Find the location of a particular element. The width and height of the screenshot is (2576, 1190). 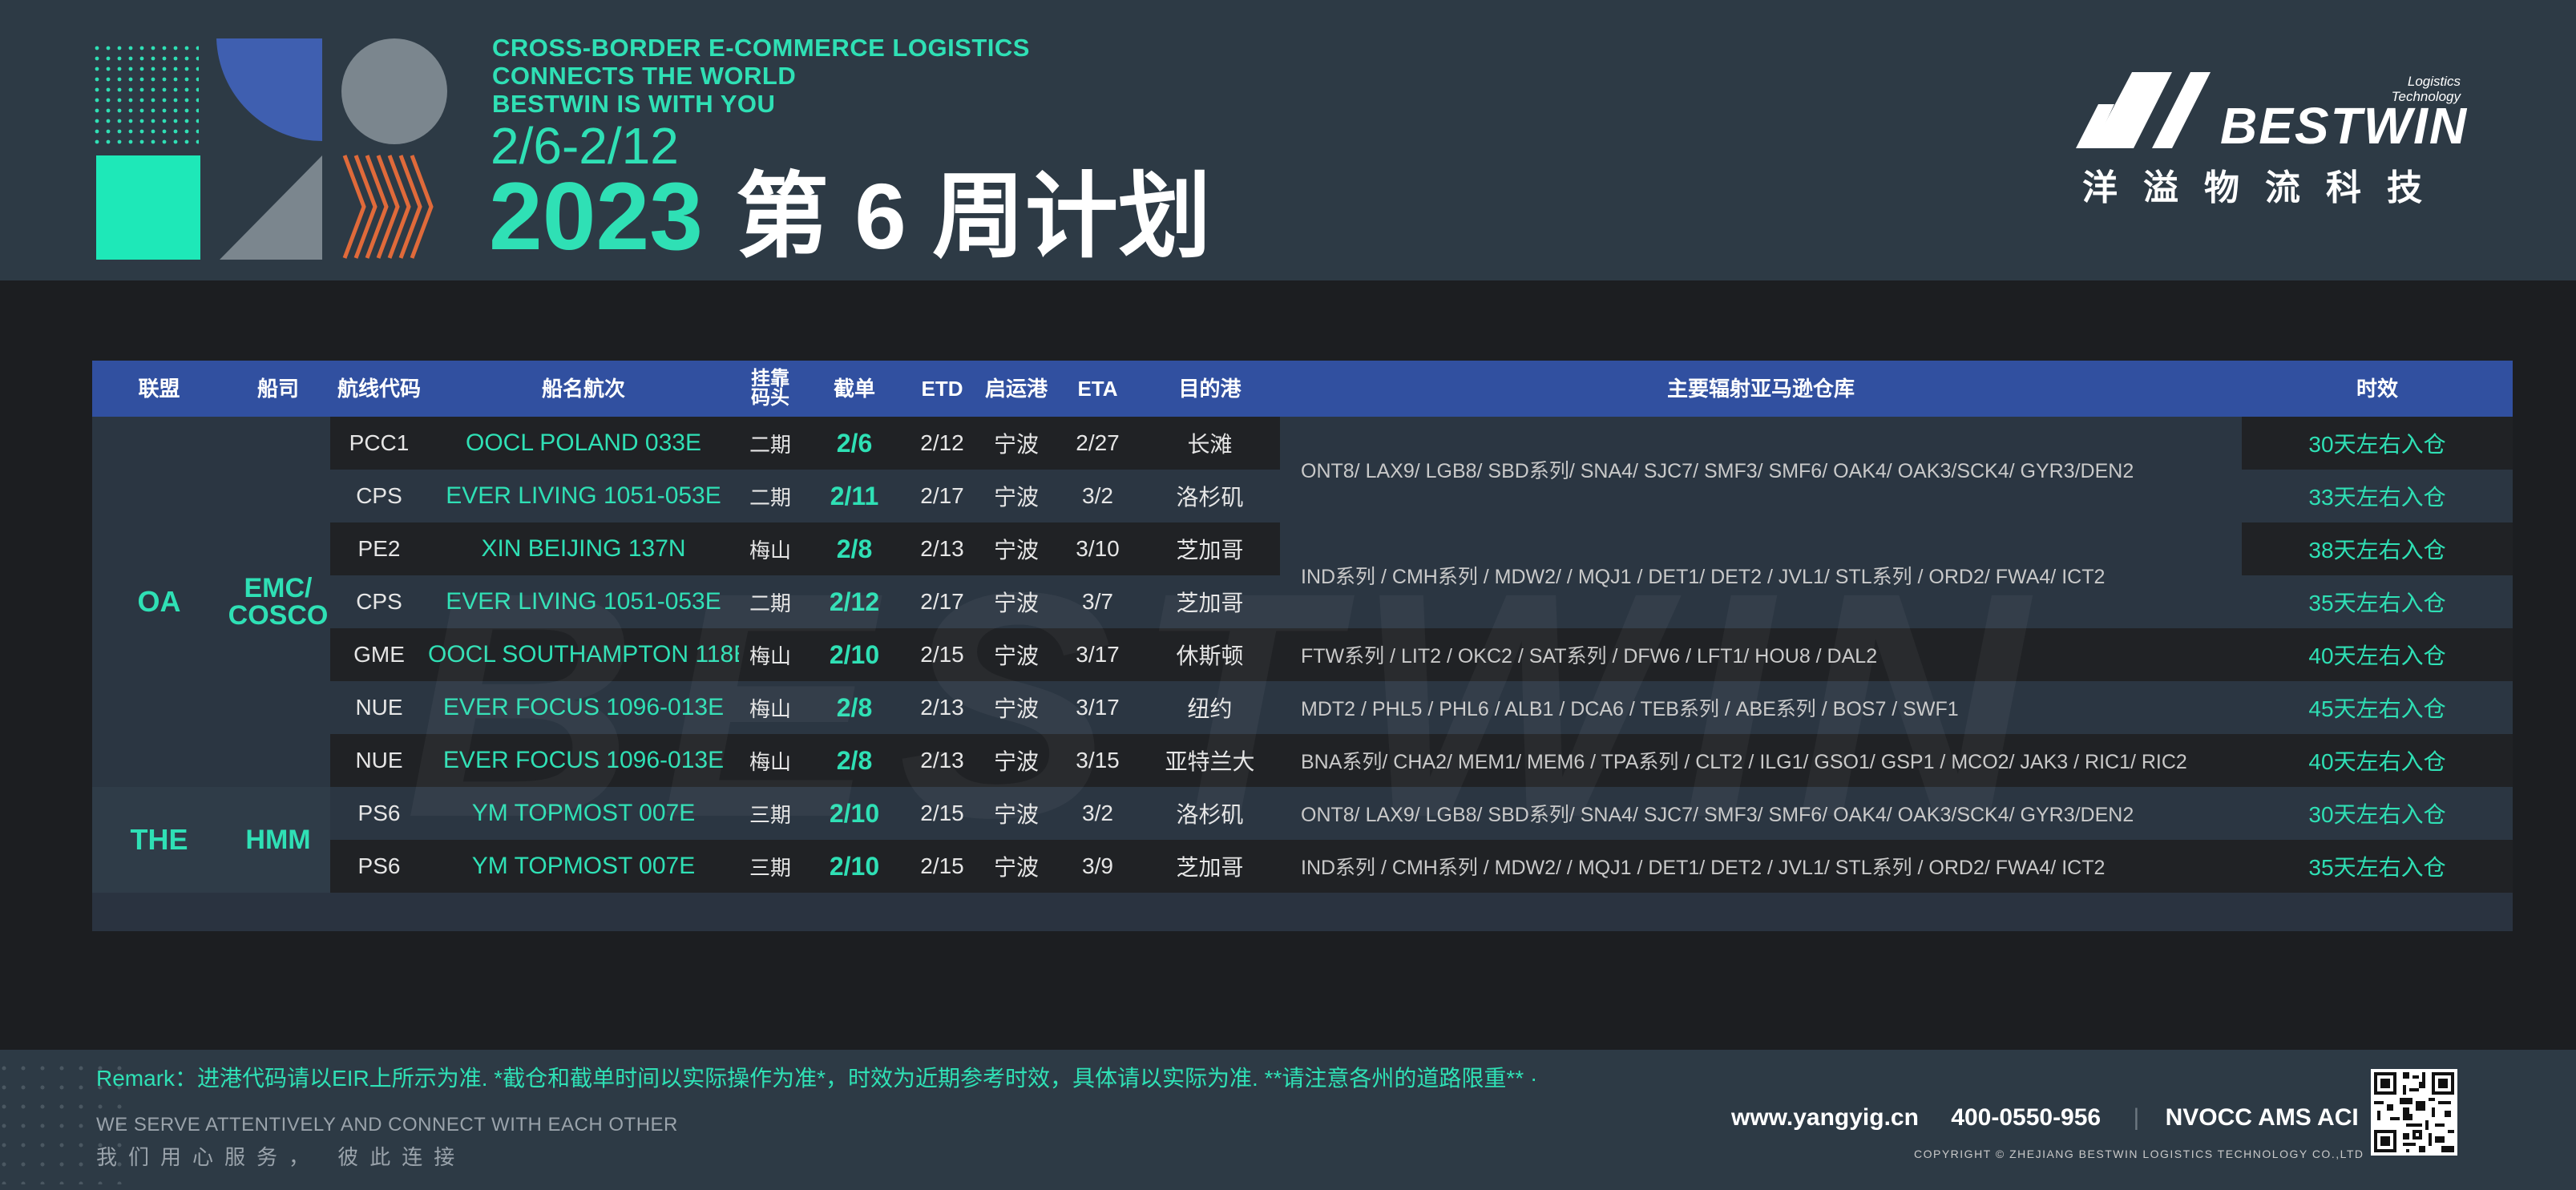

carrier-cell: HMM is located at coordinates (278, 840).